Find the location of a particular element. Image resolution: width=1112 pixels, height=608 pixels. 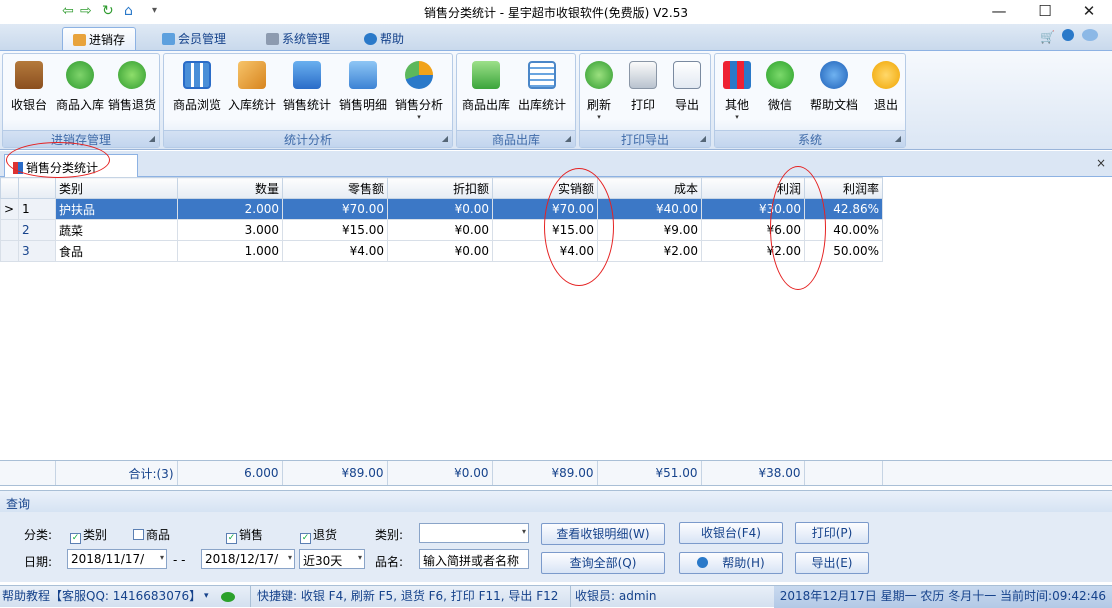

help-circle-icon is located at coordinates (1068, 35).